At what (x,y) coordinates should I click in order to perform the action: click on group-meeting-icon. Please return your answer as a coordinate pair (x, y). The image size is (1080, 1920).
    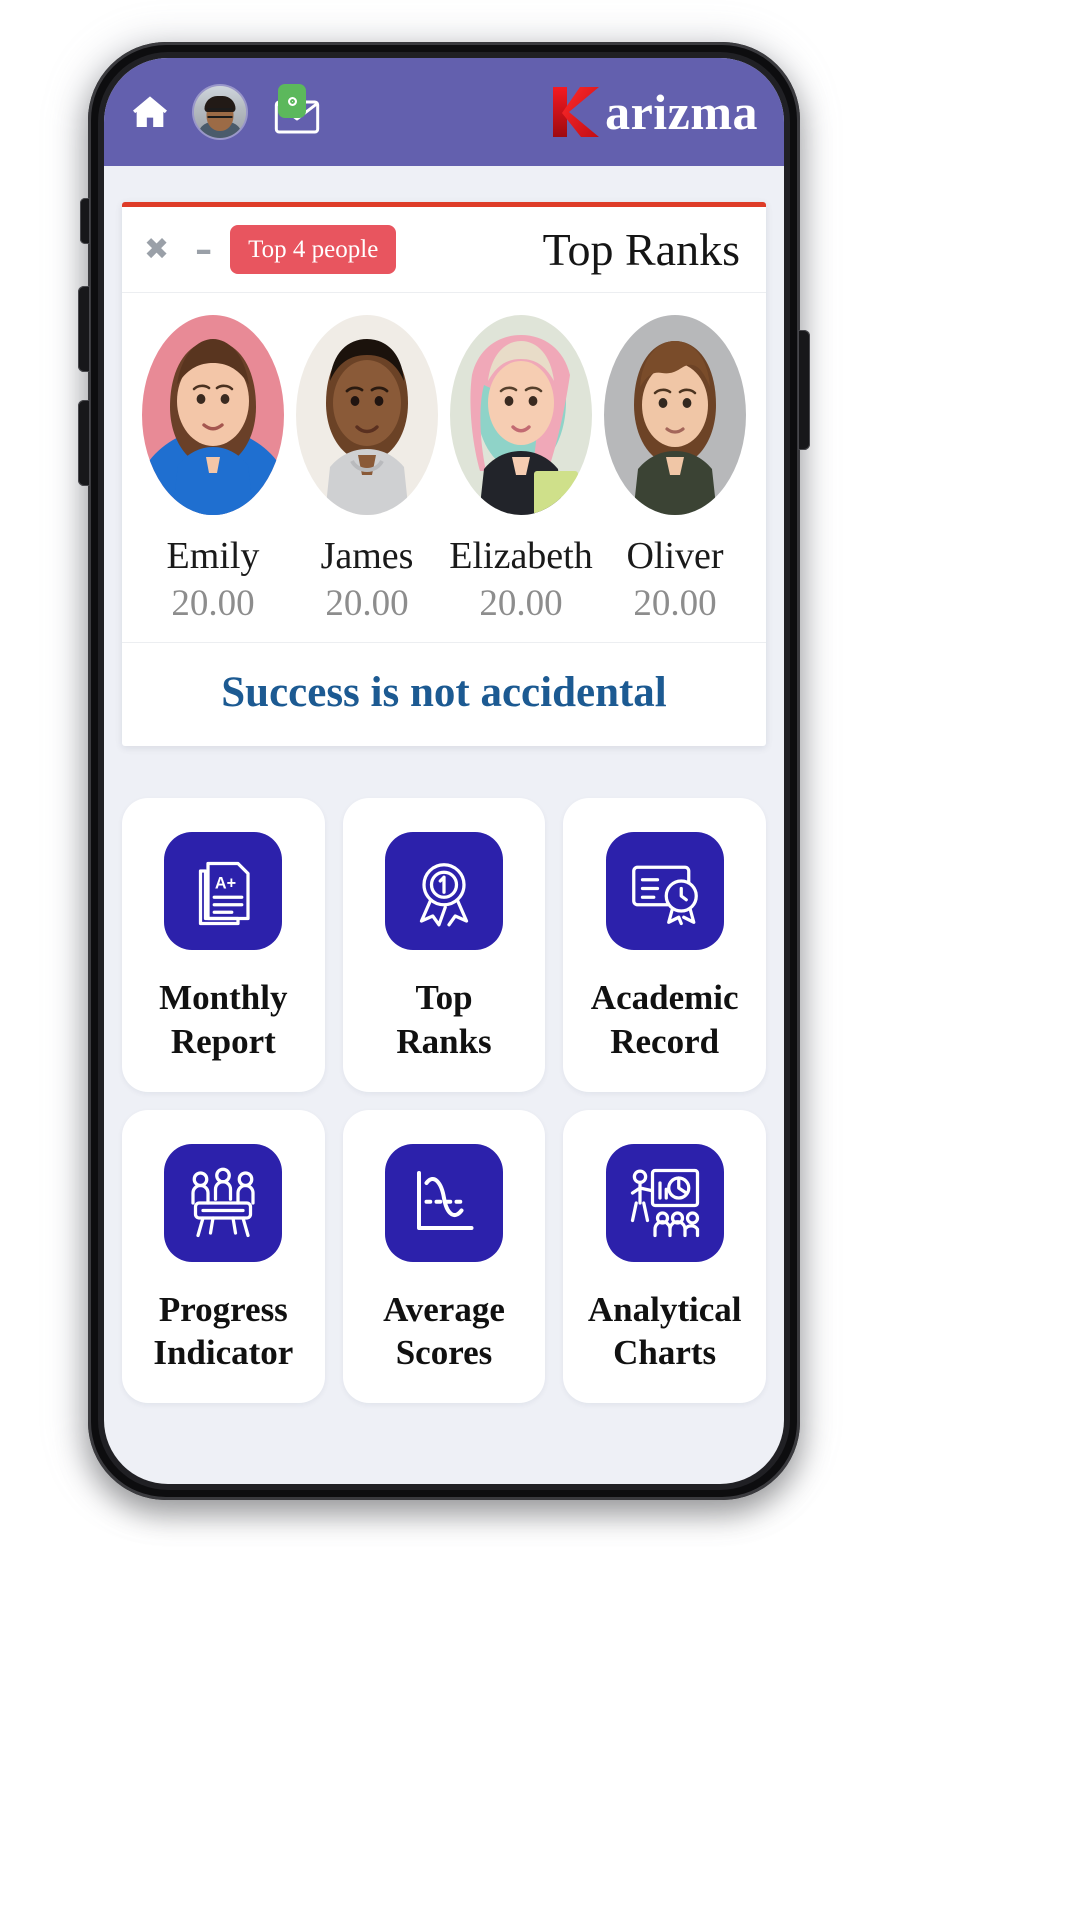
    Looking at the image, I should click on (223, 1202).